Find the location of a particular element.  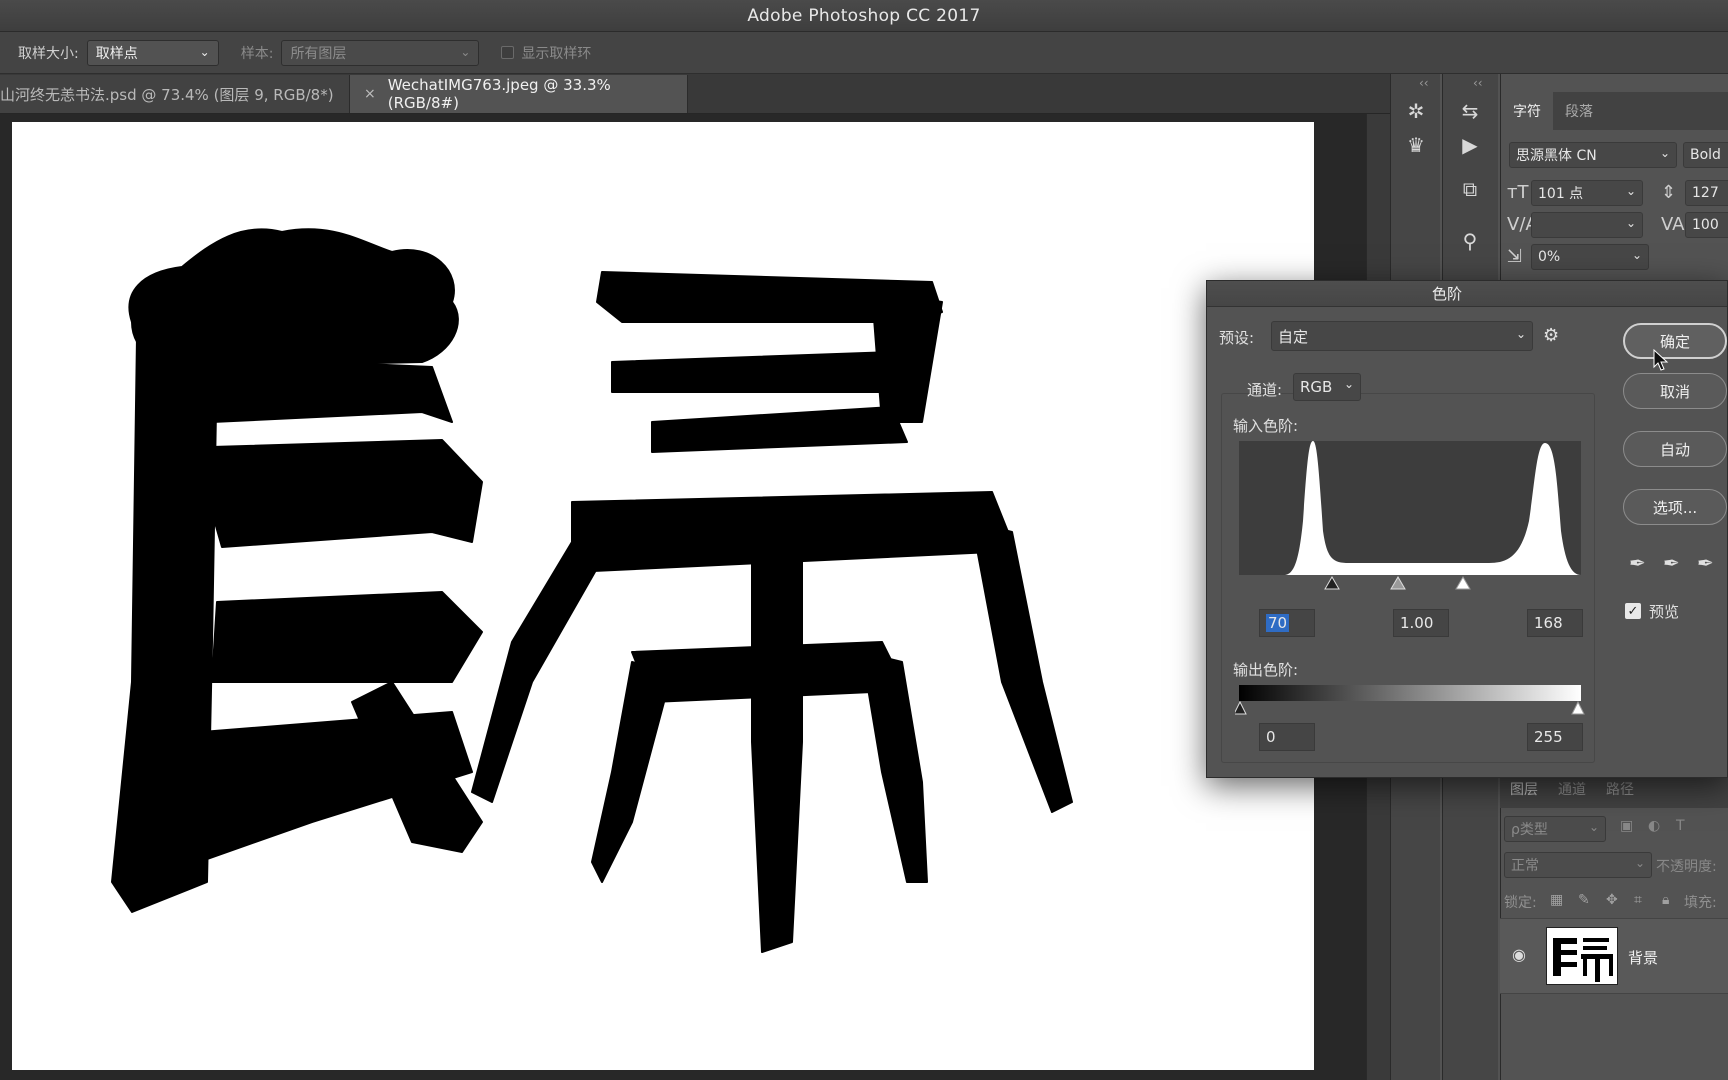

lock-label: 锁定: is located at coordinates (1520, 903).